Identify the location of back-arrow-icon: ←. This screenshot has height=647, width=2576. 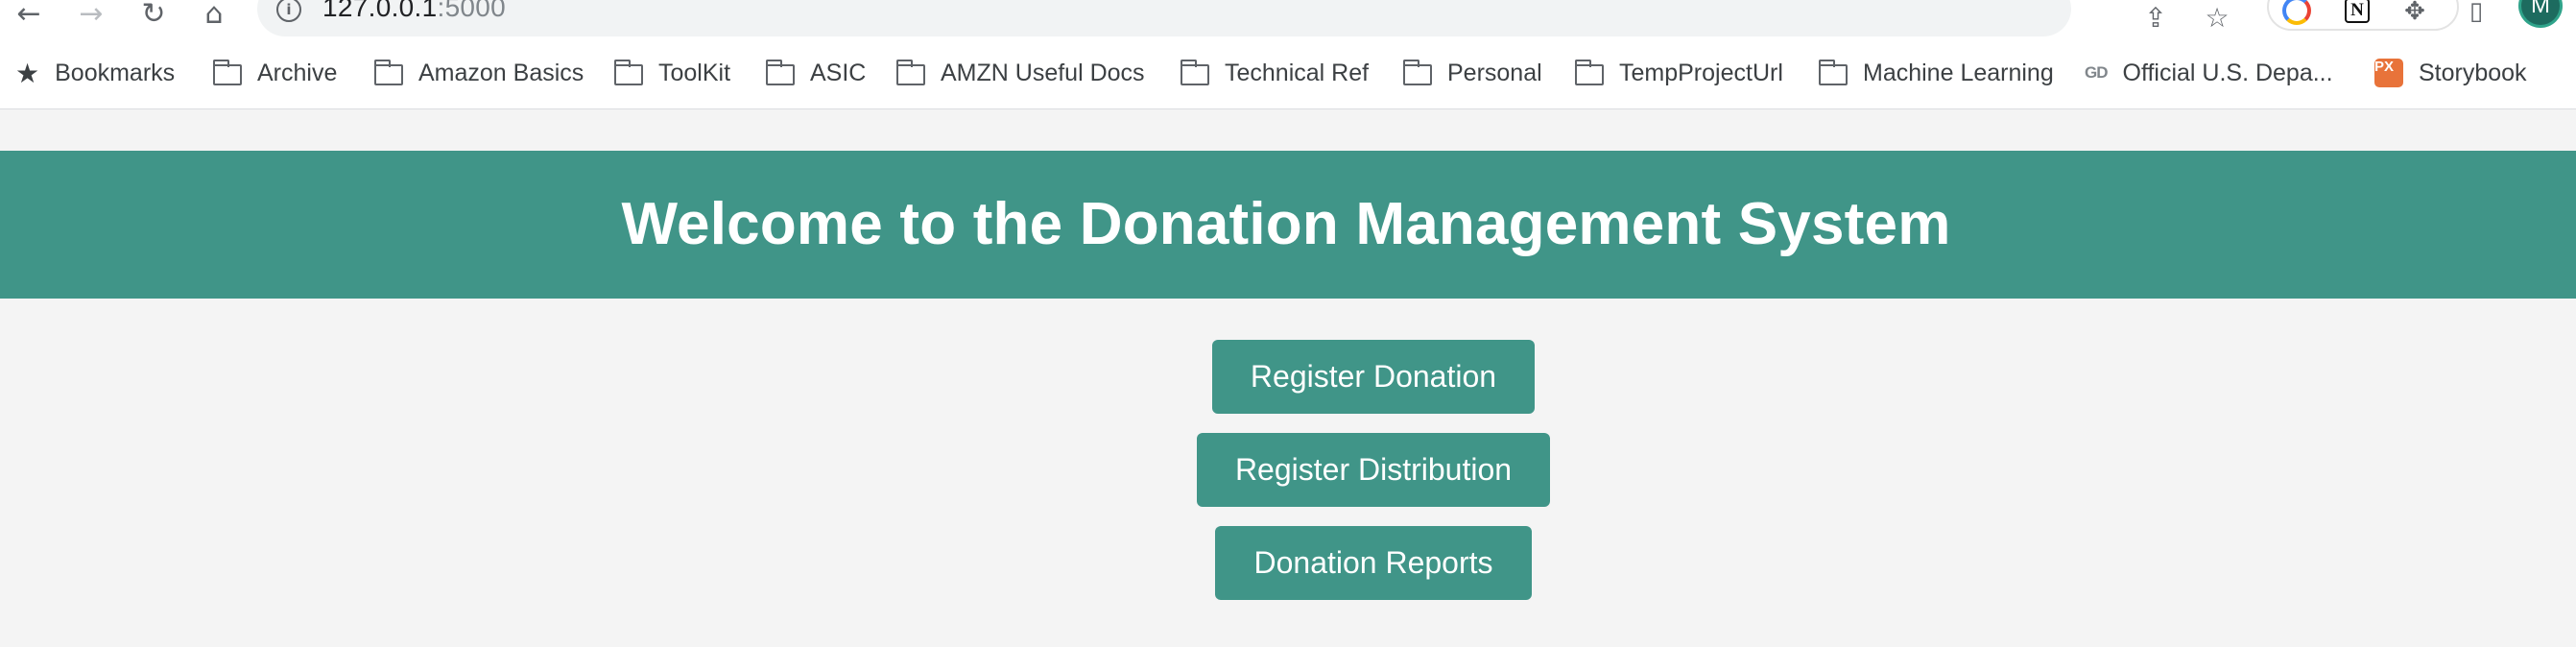
(29, 16).